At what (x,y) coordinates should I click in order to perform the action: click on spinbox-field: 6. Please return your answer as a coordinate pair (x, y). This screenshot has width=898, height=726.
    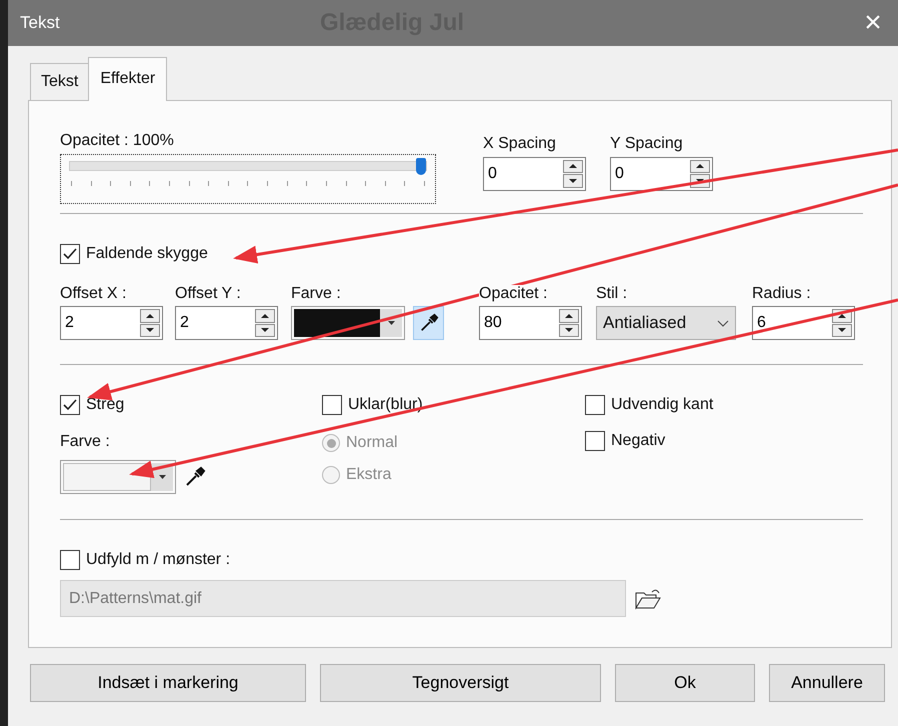
    Looking at the image, I should click on (791, 323).